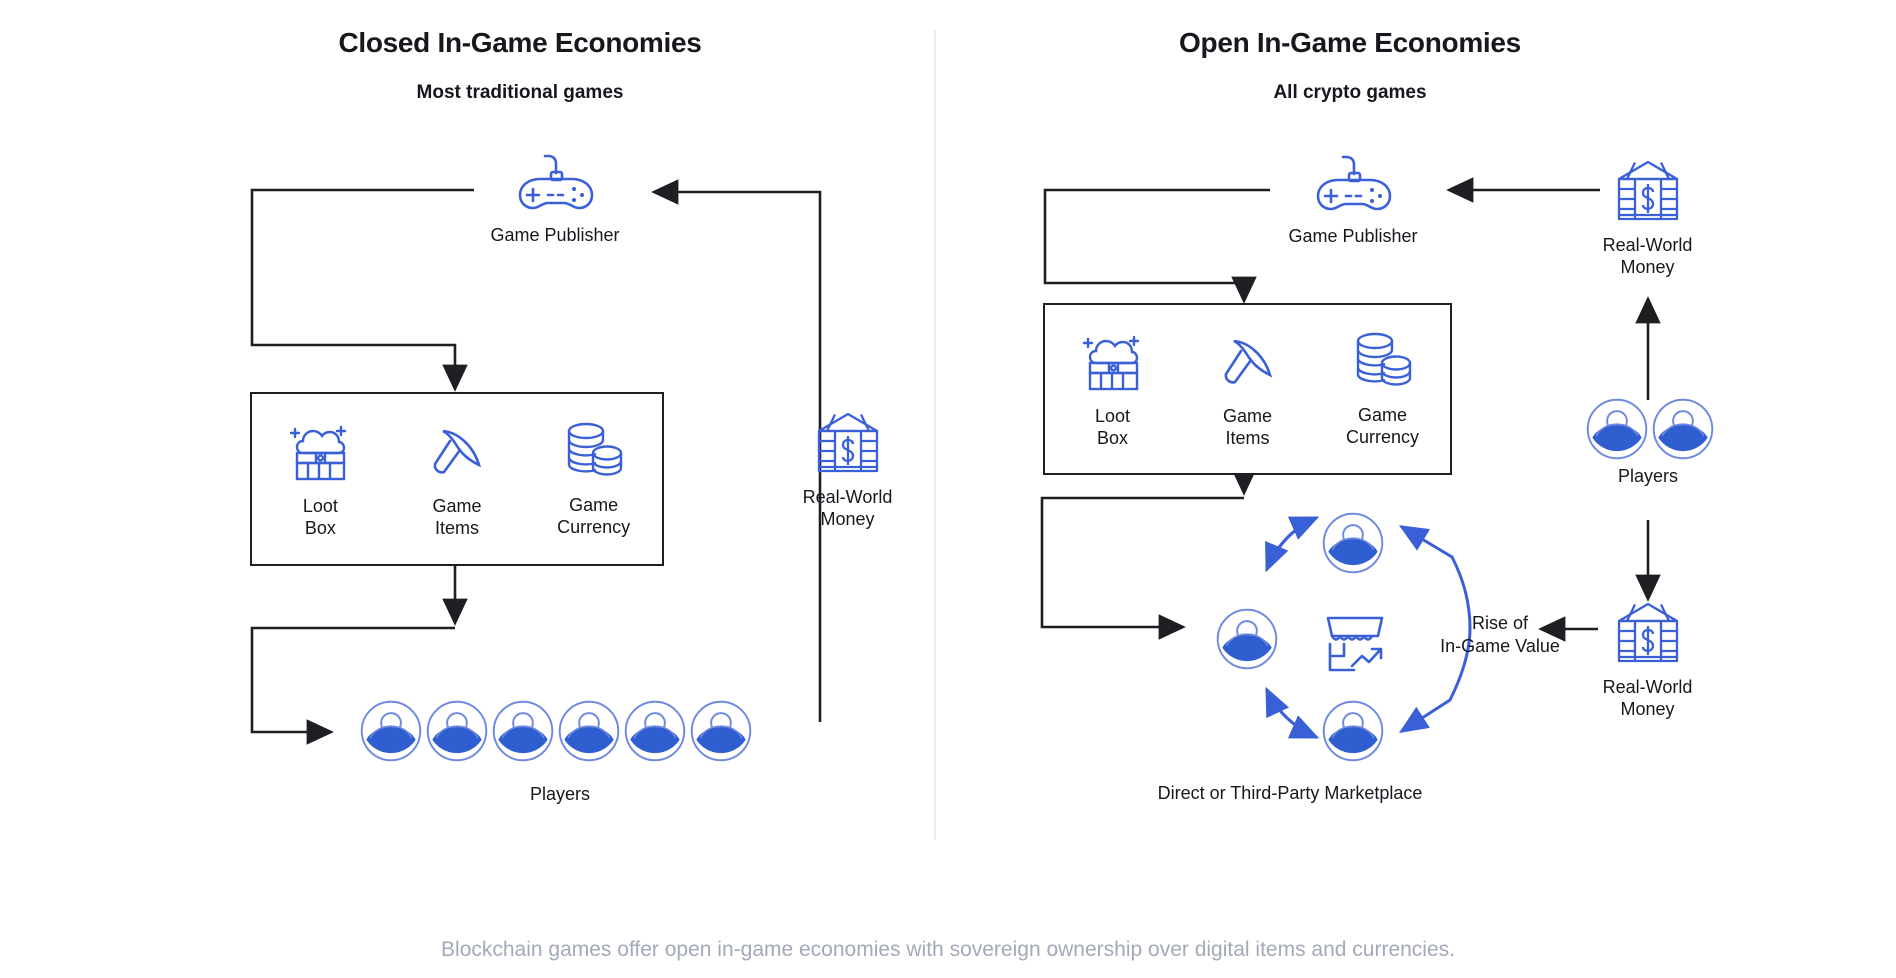 The image size is (1896, 978). I want to click on rise-of-in-game-value-label: Rise of In-Game Value, so click(1500, 634).